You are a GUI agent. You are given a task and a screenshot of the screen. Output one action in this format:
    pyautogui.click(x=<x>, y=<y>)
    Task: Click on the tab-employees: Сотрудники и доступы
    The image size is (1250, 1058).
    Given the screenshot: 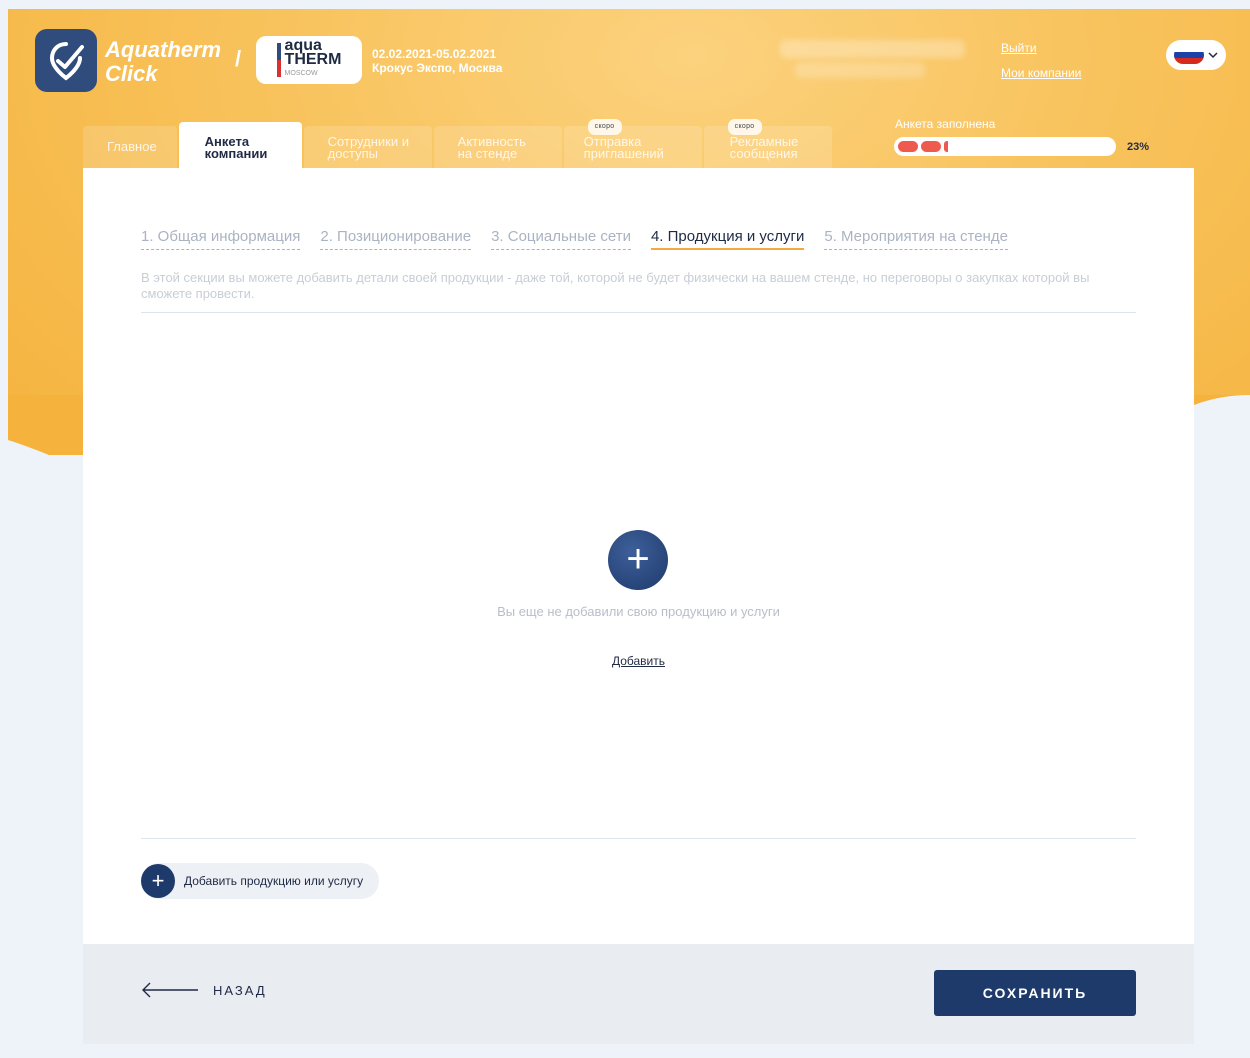 What is the action you would take?
    pyautogui.click(x=367, y=147)
    